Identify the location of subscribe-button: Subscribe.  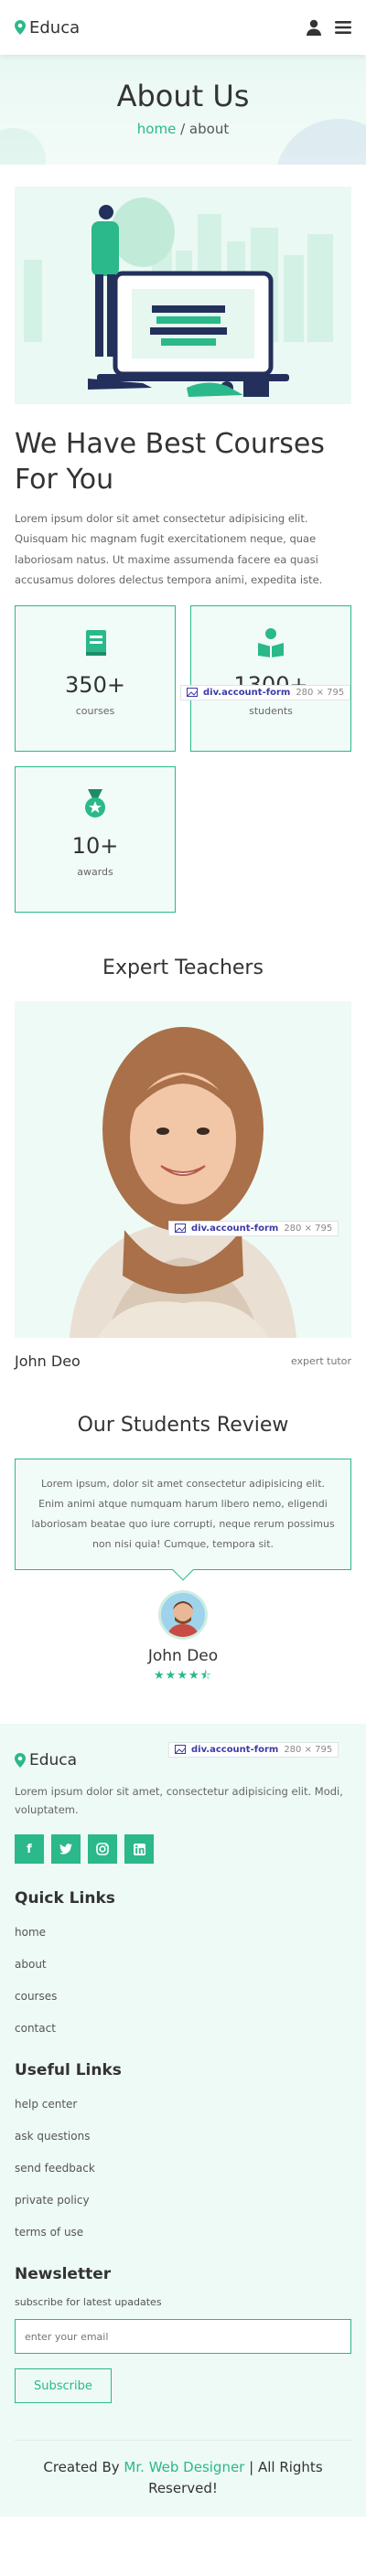
(64, 2386).